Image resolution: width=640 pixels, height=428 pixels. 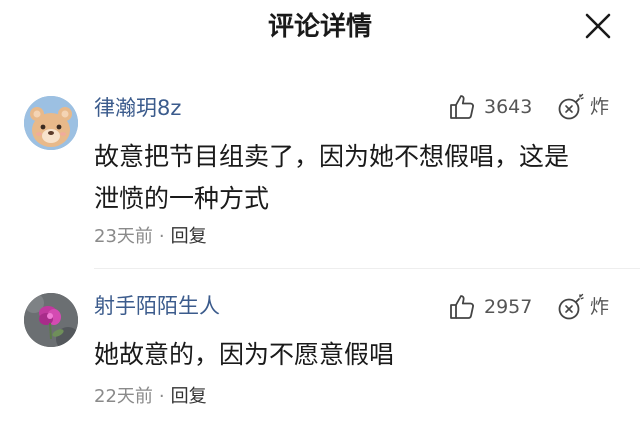 What do you see at coordinates (123, 396) in the screenshot?
I see `timestamp: 22天前` at bounding box center [123, 396].